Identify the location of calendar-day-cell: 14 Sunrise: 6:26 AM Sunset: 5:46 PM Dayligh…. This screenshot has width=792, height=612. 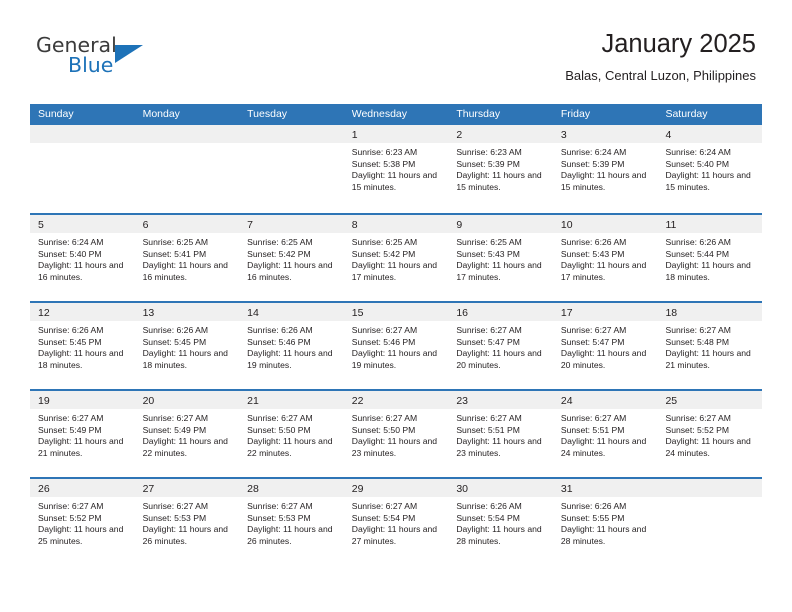
(291, 346).